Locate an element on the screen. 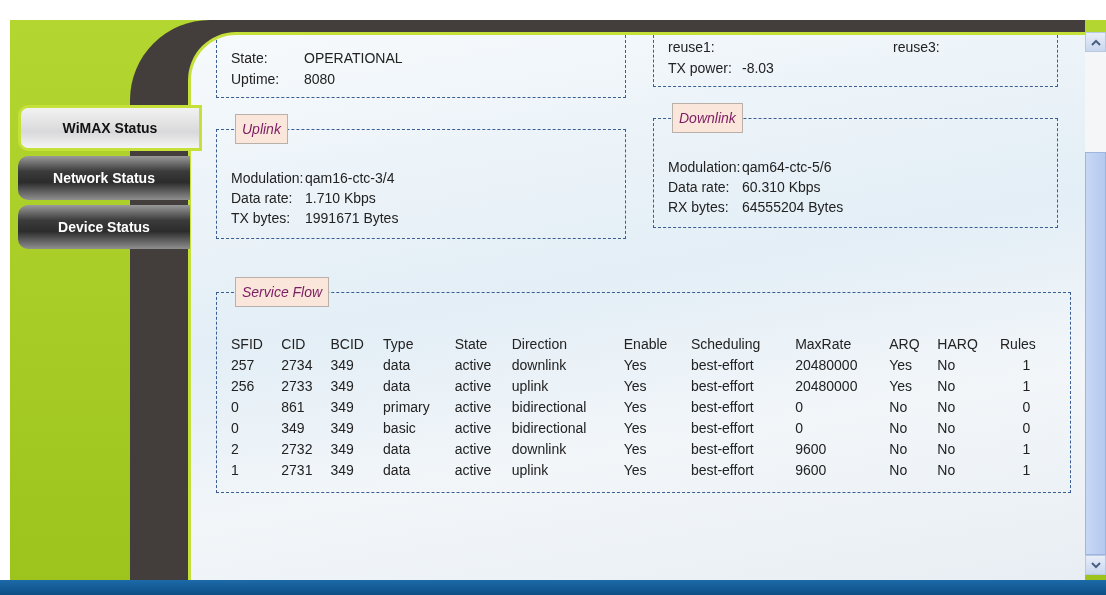  field-value: qam16-ctc-3/4 is located at coordinates (350, 178).